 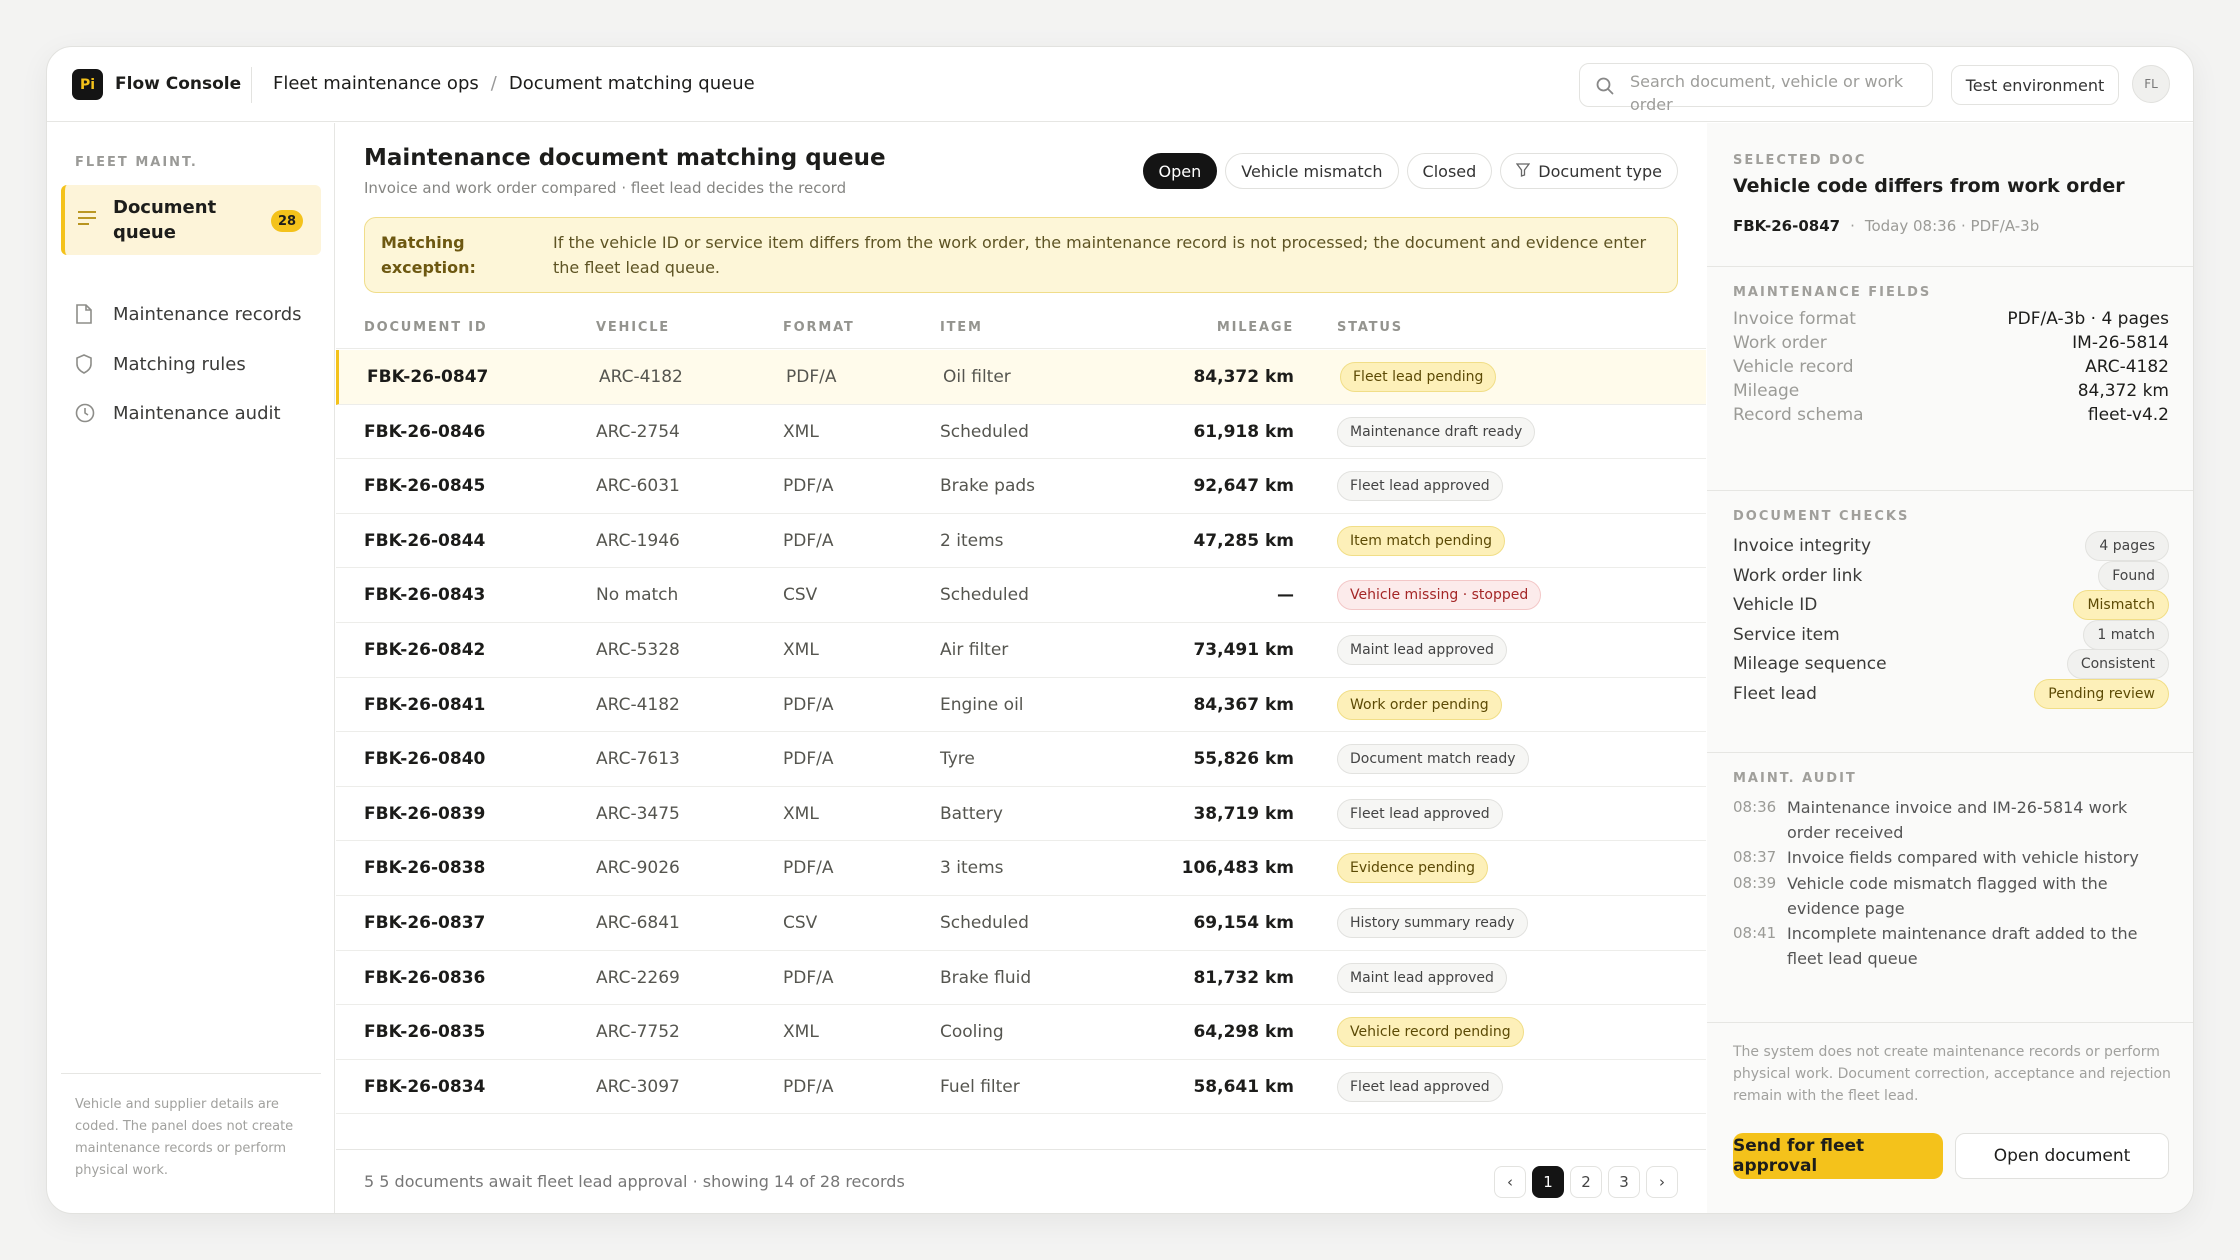 I want to click on vehicle-cell: No match, so click(x=637, y=595).